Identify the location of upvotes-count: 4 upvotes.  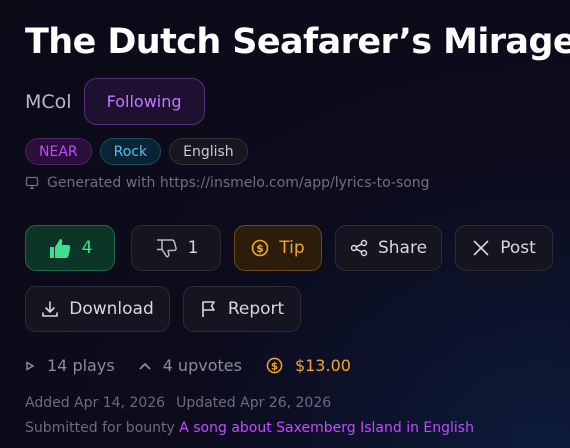
(202, 365).